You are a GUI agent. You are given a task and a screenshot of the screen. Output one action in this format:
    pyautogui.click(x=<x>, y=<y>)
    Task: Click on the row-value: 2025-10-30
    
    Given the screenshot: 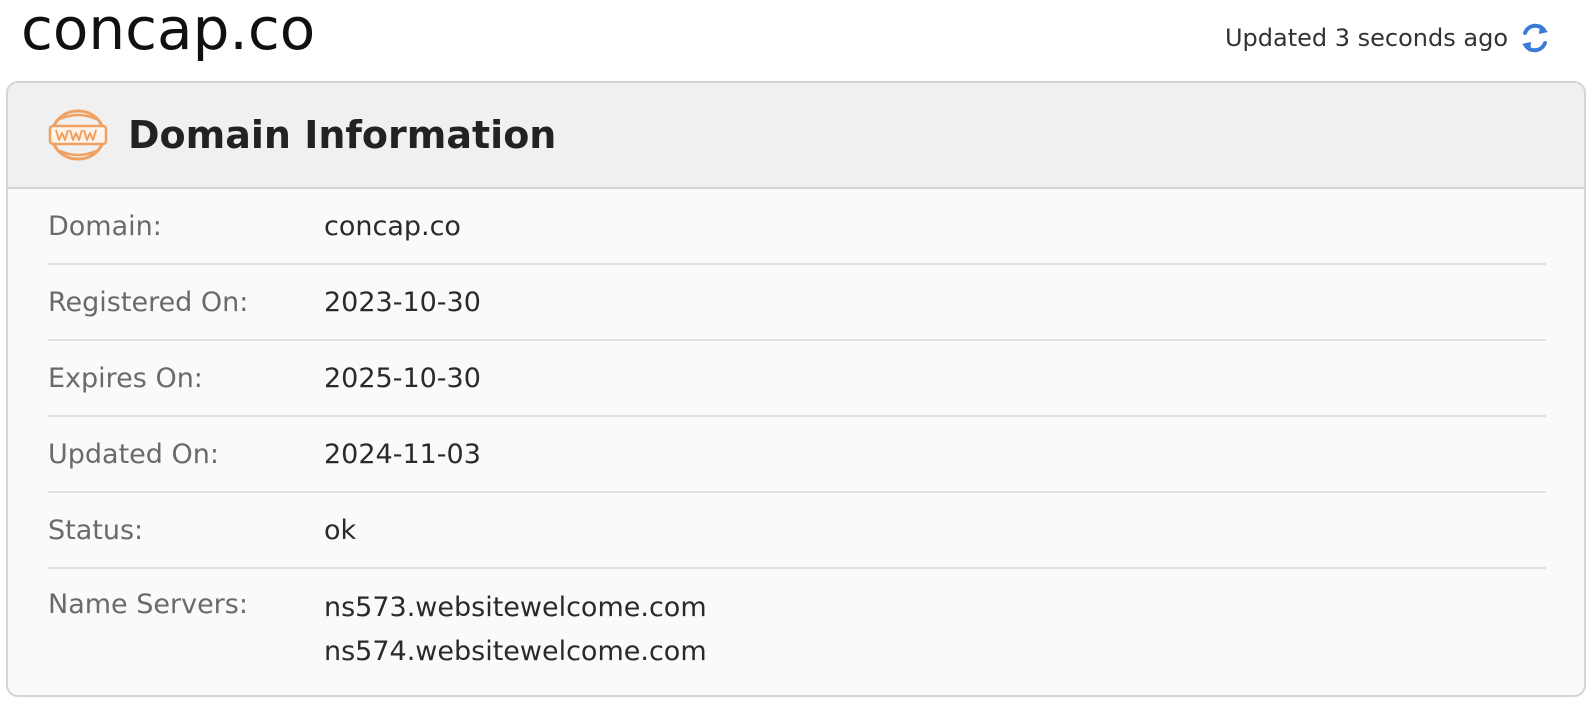 What is the action you would take?
    pyautogui.click(x=402, y=378)
    